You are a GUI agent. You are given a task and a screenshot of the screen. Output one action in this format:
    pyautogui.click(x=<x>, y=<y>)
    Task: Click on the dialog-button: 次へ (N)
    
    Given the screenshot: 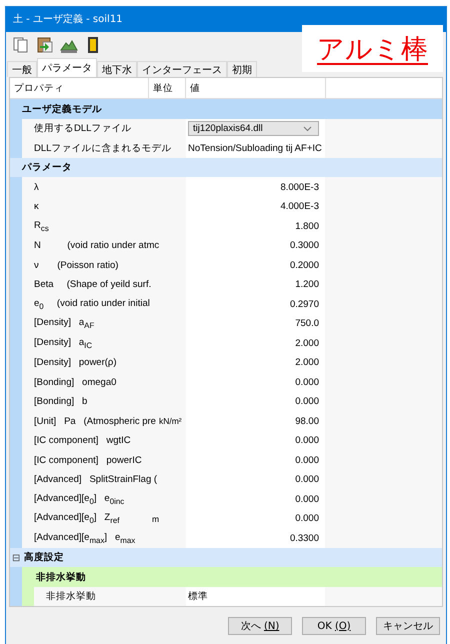 What is the action you would take?
    pyautogui.click(x=260, y=626)
    